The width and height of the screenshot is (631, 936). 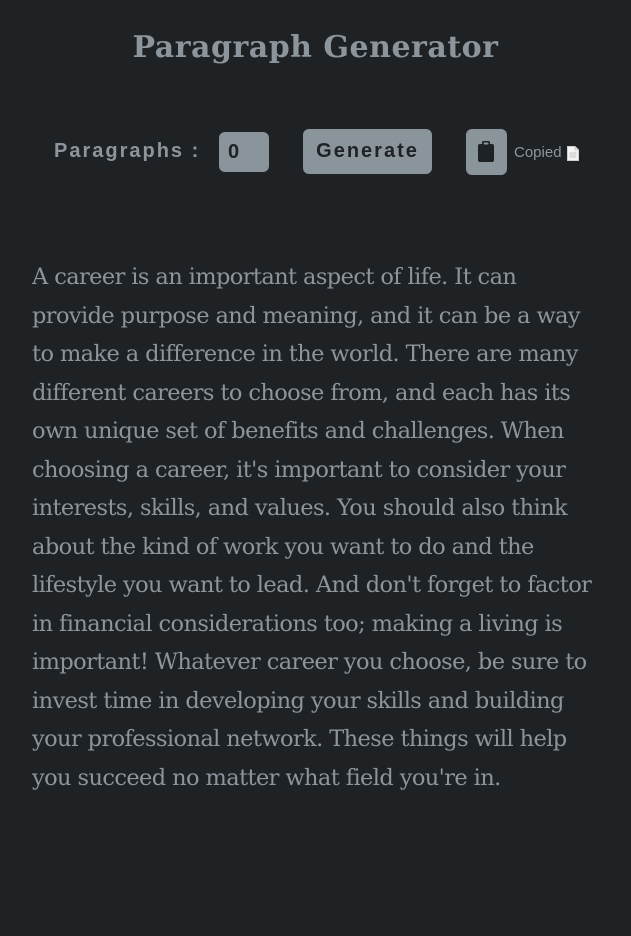 I want to click on document-icon, so click(x=573, y=153).